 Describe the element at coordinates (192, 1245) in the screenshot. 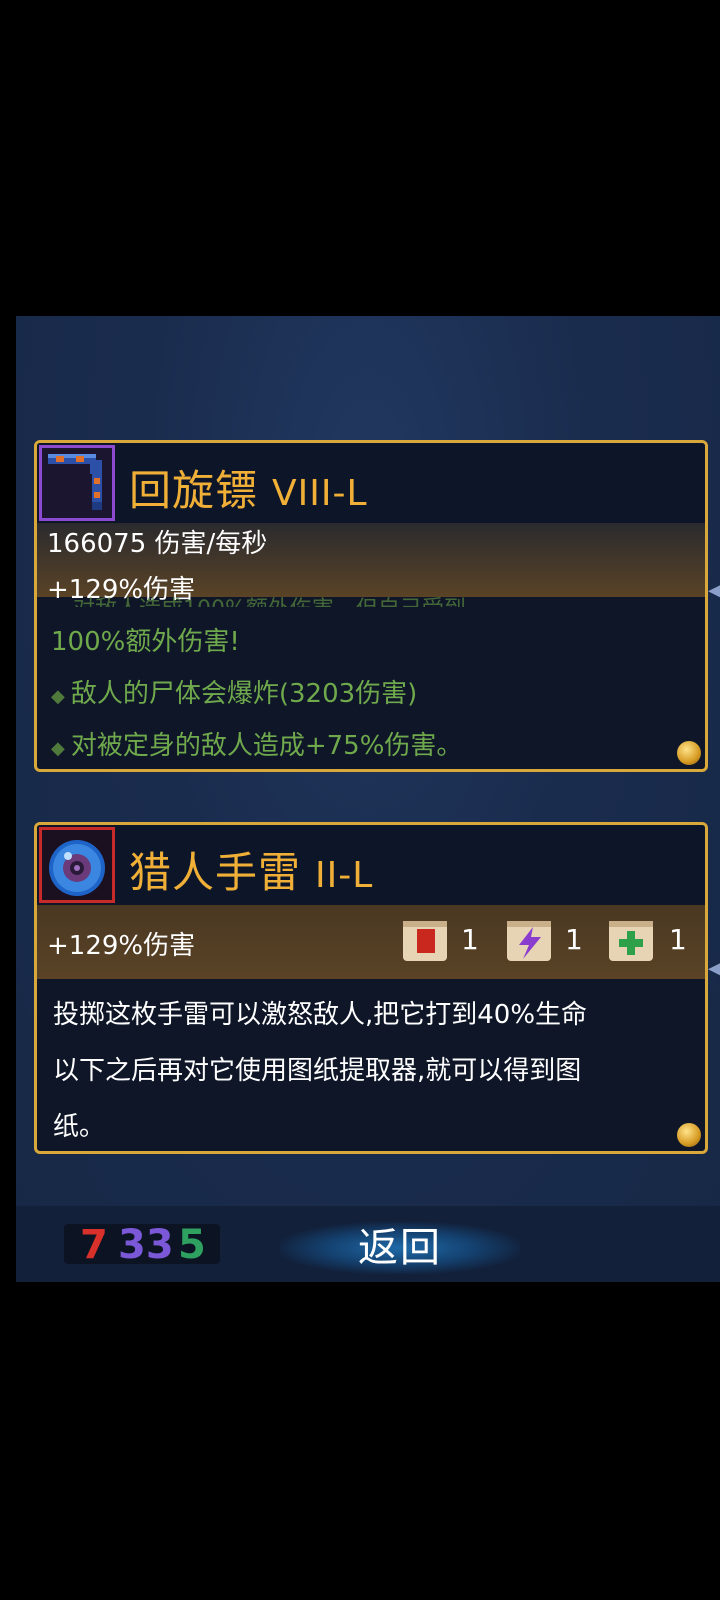

I see `green-scroll-count: 5` at that location.